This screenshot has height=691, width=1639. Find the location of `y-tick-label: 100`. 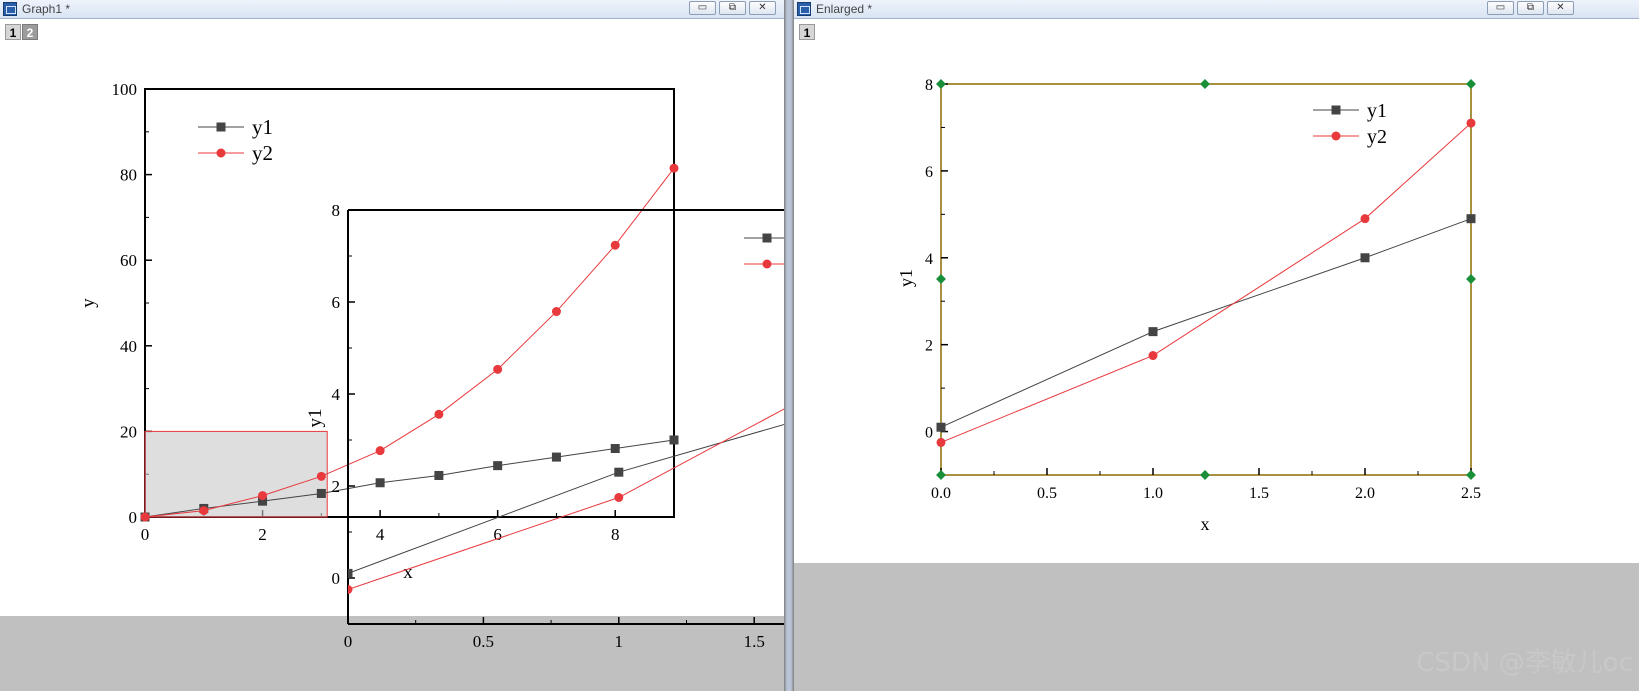

y-tick-label: 100 is located at coordinates (125, 89).